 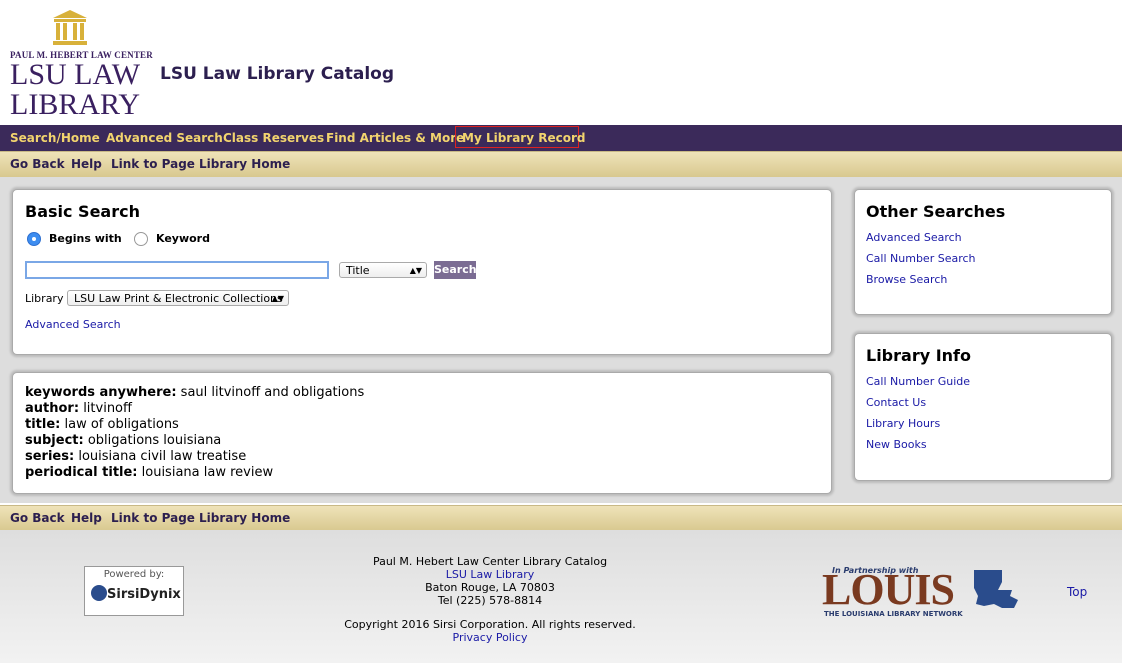 What do you see at coordinates (383, 270) in the screenshot?
I see `search-field-select: Title ▲▼` at bounding box center [383, 270].